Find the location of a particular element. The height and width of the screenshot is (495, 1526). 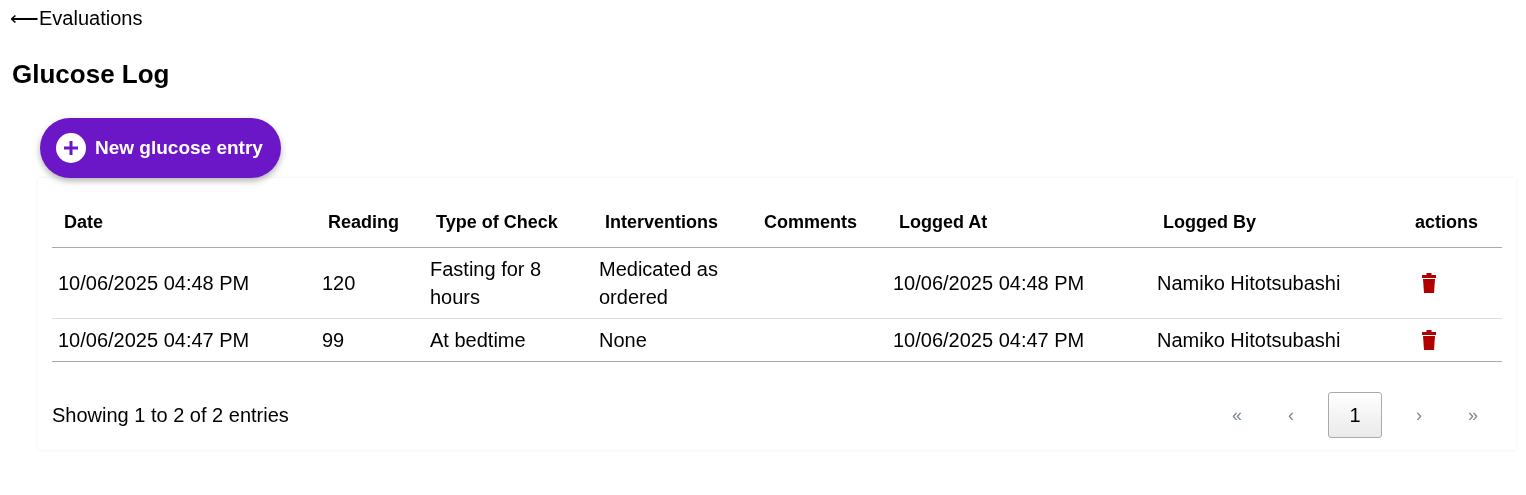

entries-summary: Showing 1 to 2 of 2 entries is located at coordinates (170, 415).